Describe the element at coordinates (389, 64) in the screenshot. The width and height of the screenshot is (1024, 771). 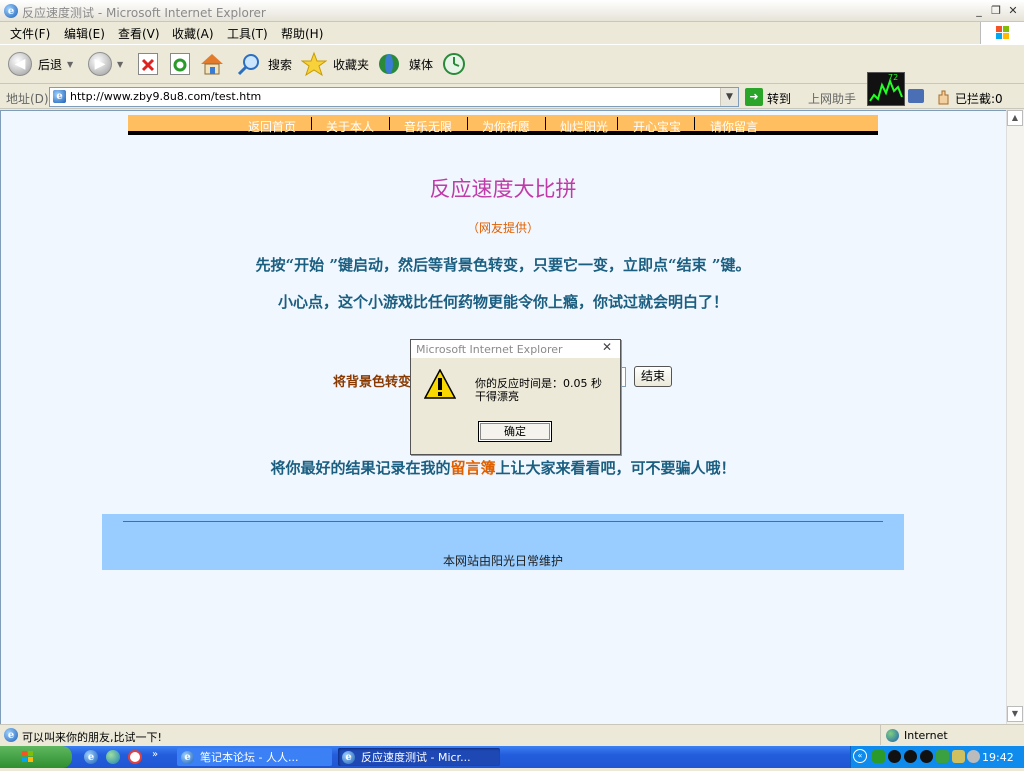
I see `media-globe-icon` at that location.